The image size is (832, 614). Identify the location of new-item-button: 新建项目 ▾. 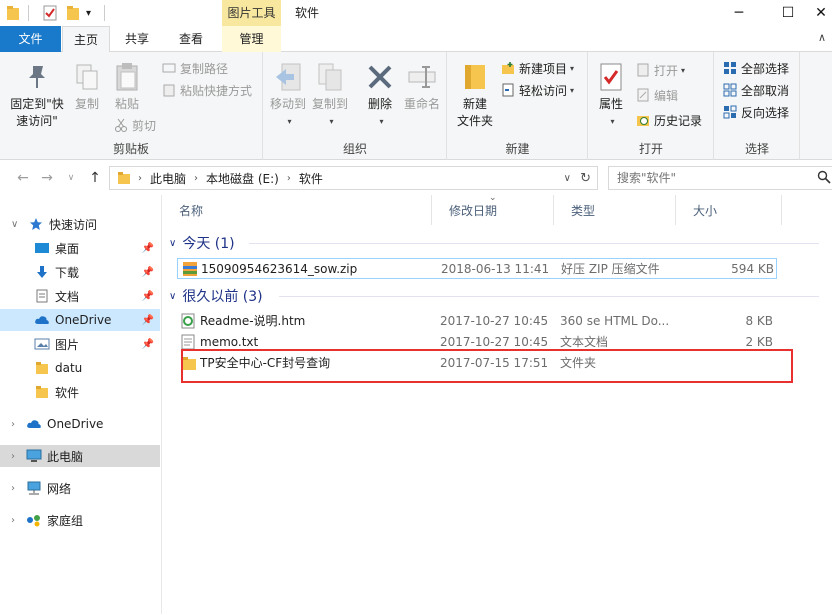
(537, 68).